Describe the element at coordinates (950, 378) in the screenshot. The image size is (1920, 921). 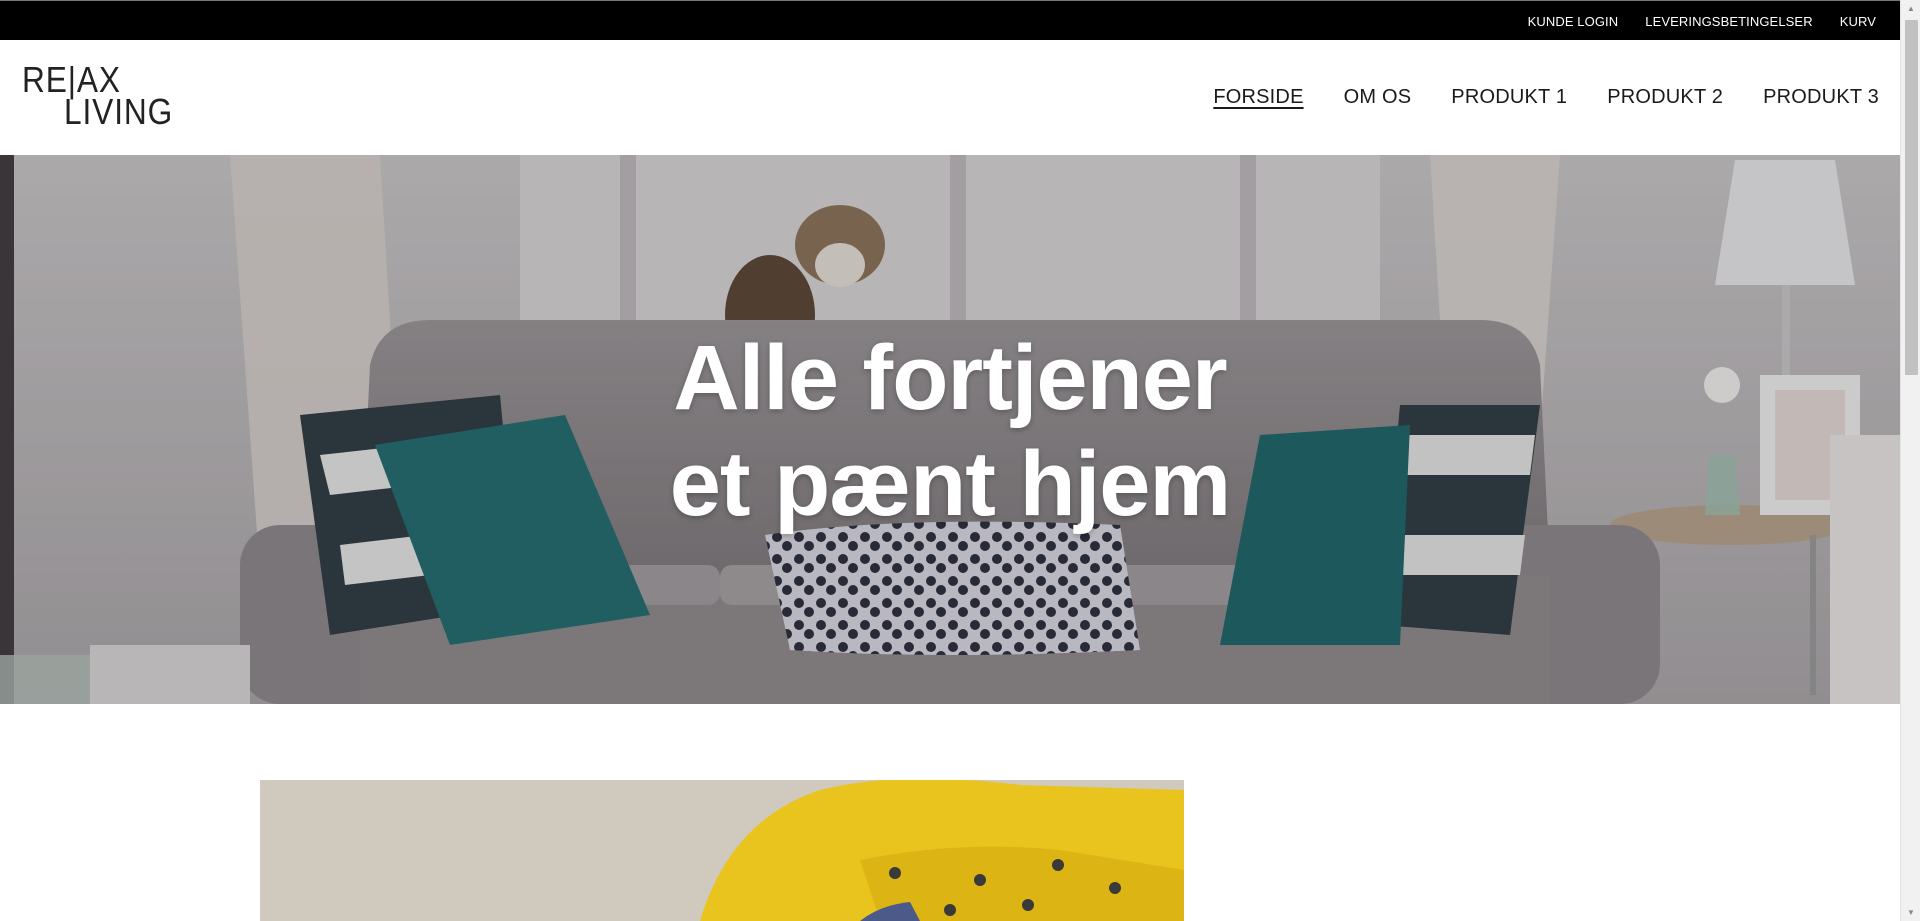
I see `hero-title-line1: Alle fortjener` at that location.